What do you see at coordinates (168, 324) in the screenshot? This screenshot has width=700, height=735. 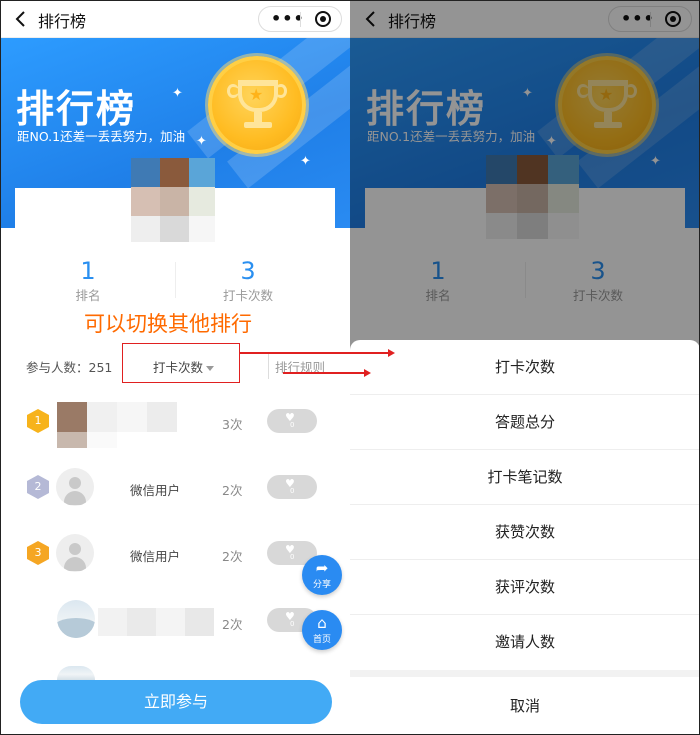 I see `annotation-text: 可以切换其他排行` at bounding box center [168, 324].